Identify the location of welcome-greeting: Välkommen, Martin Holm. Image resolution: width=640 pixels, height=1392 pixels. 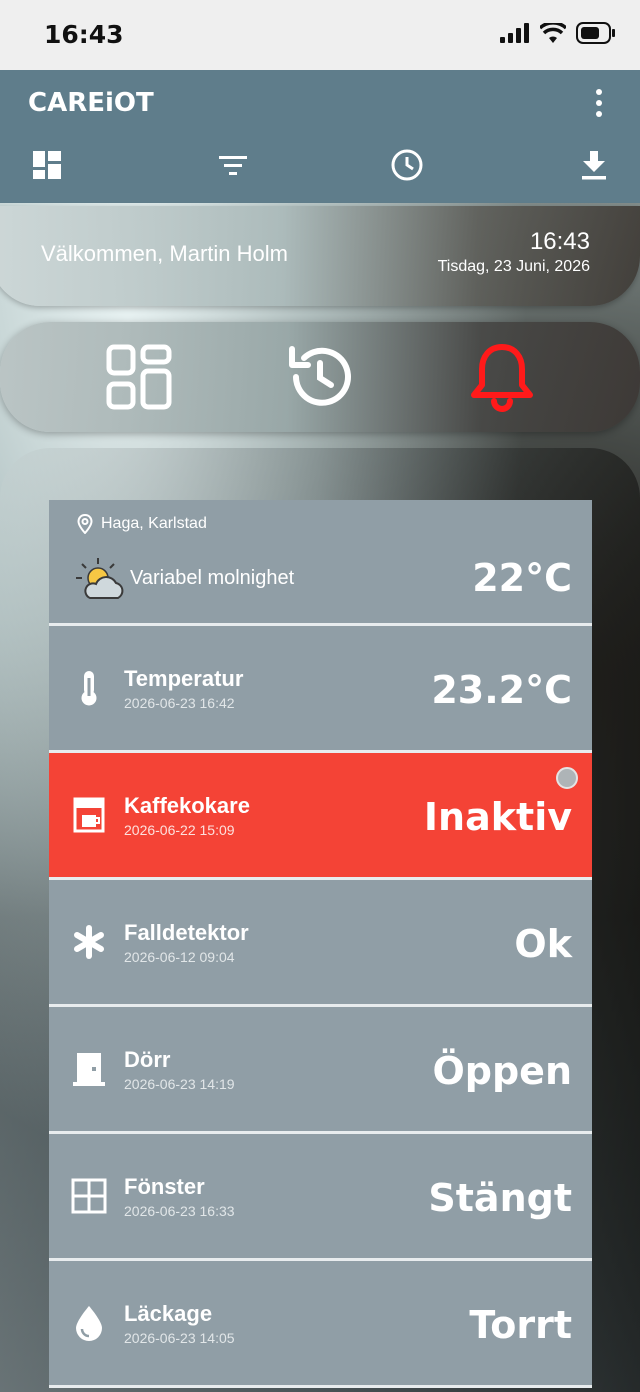
(164, 253).